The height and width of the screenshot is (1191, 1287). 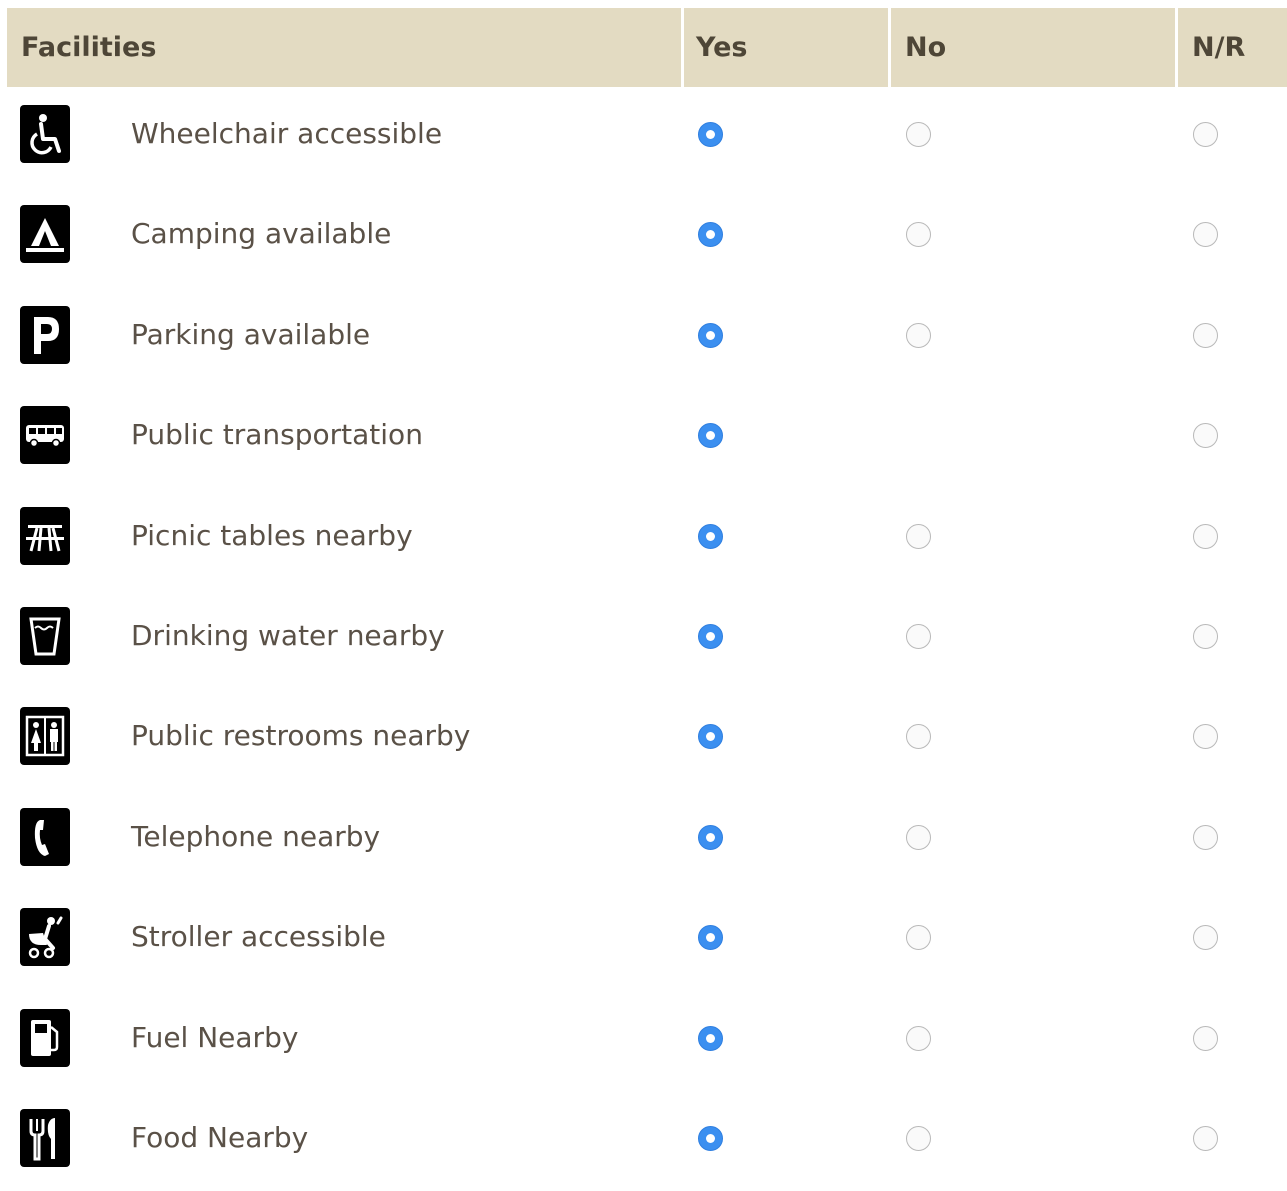 I want to click on tent-icon, so click(x=45, y=234).